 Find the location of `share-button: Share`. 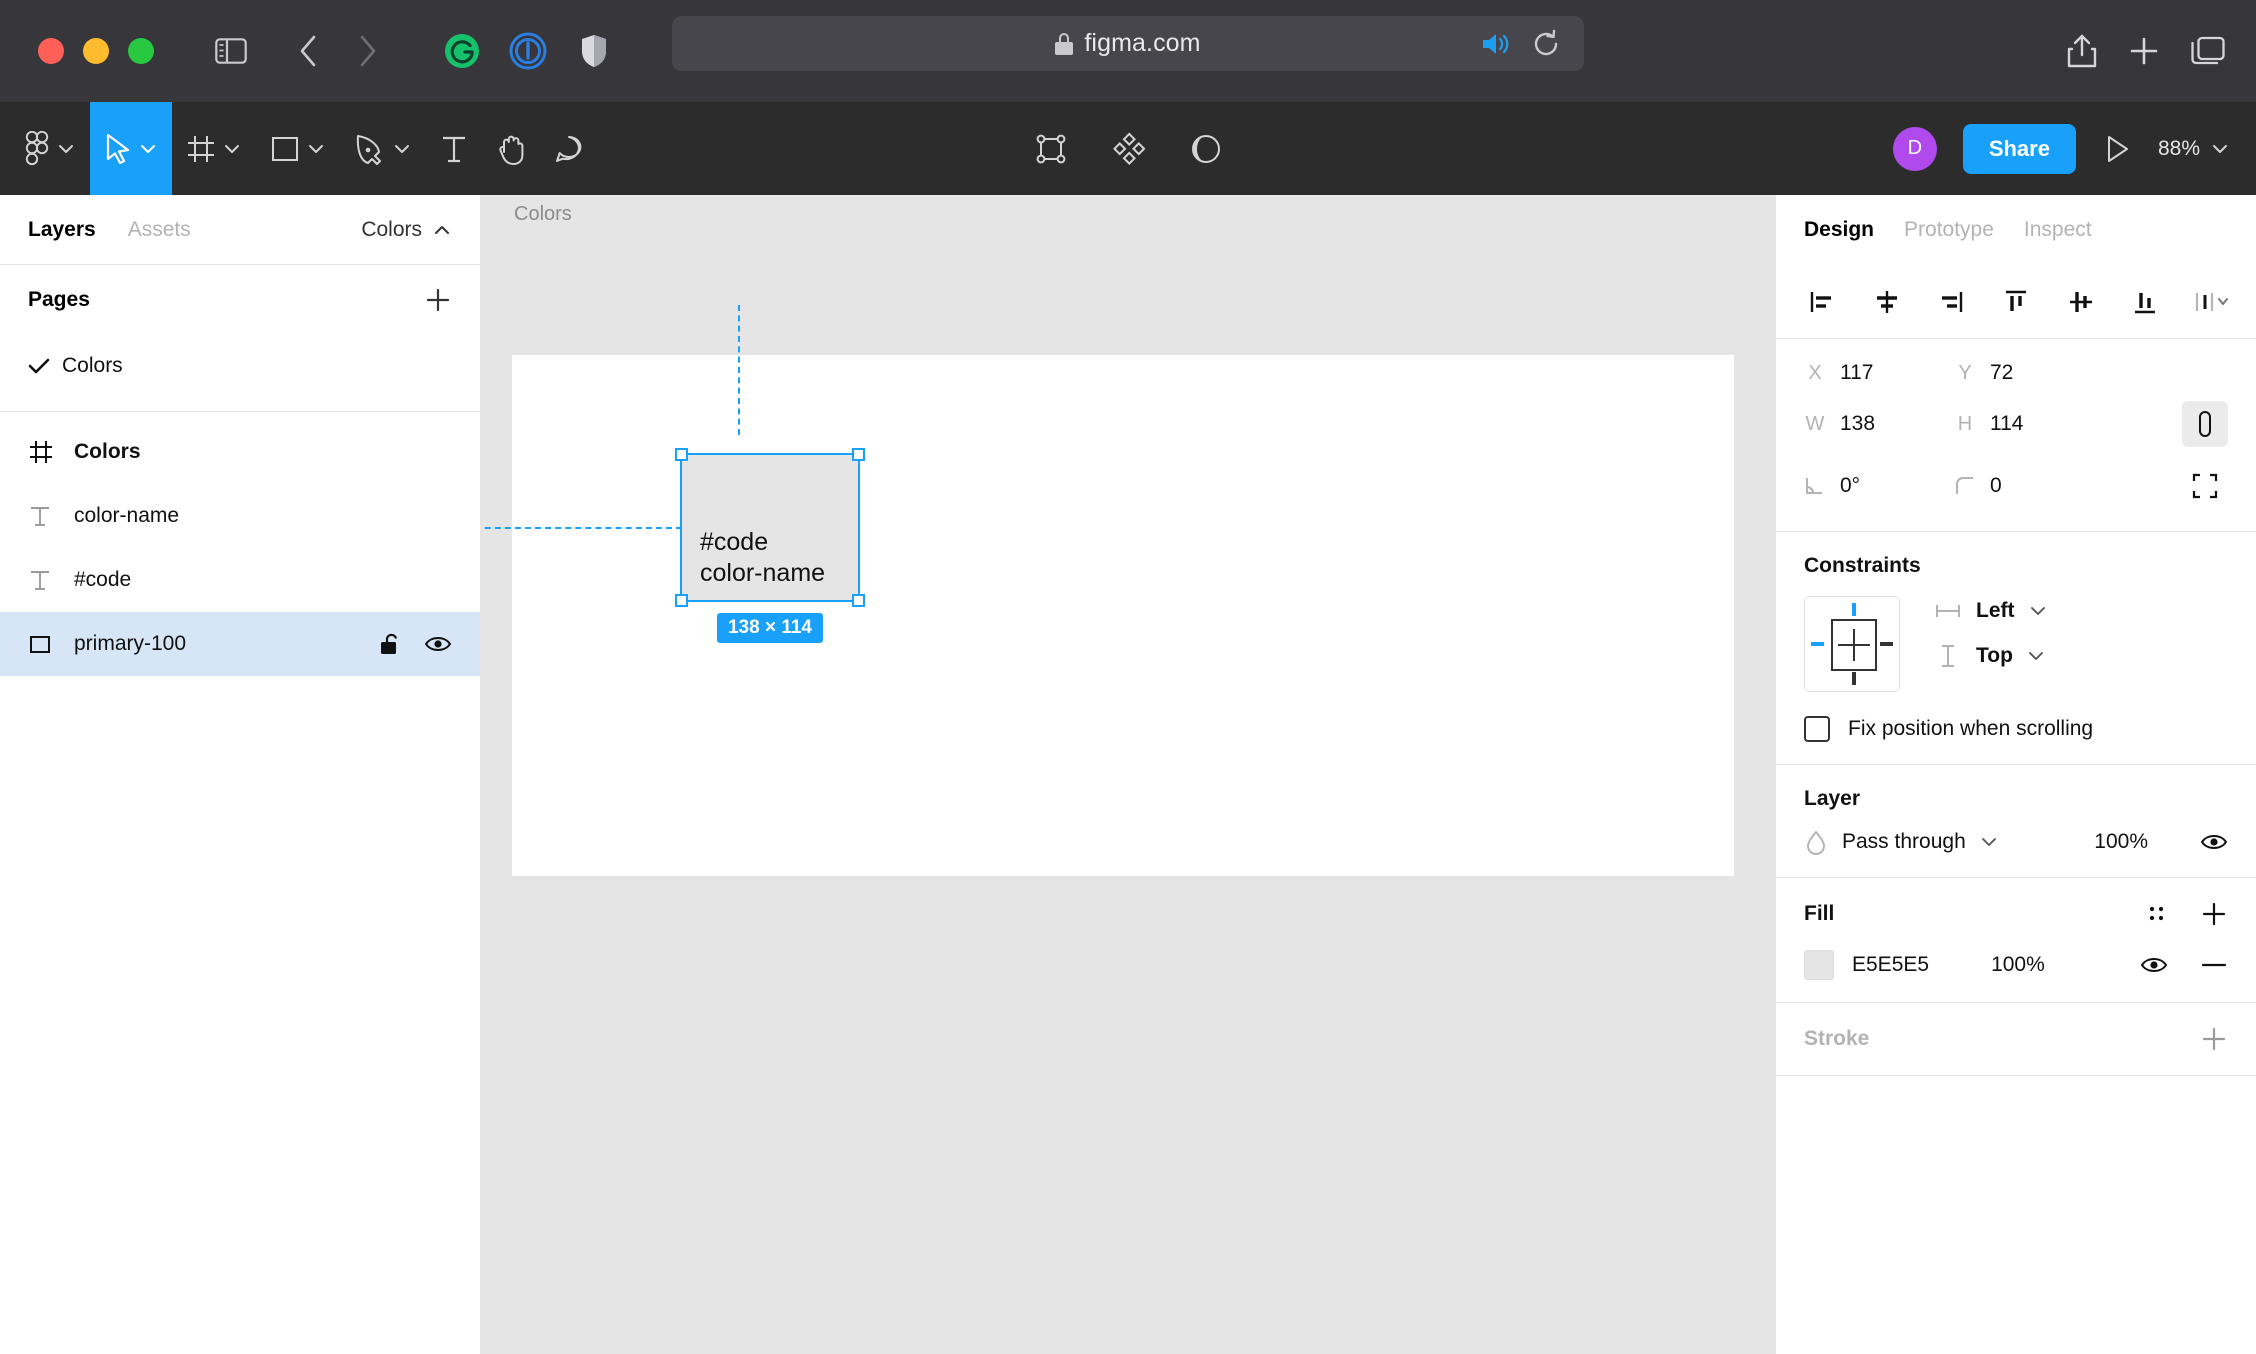

share-button: Share is located at coordinates (2019, 148).